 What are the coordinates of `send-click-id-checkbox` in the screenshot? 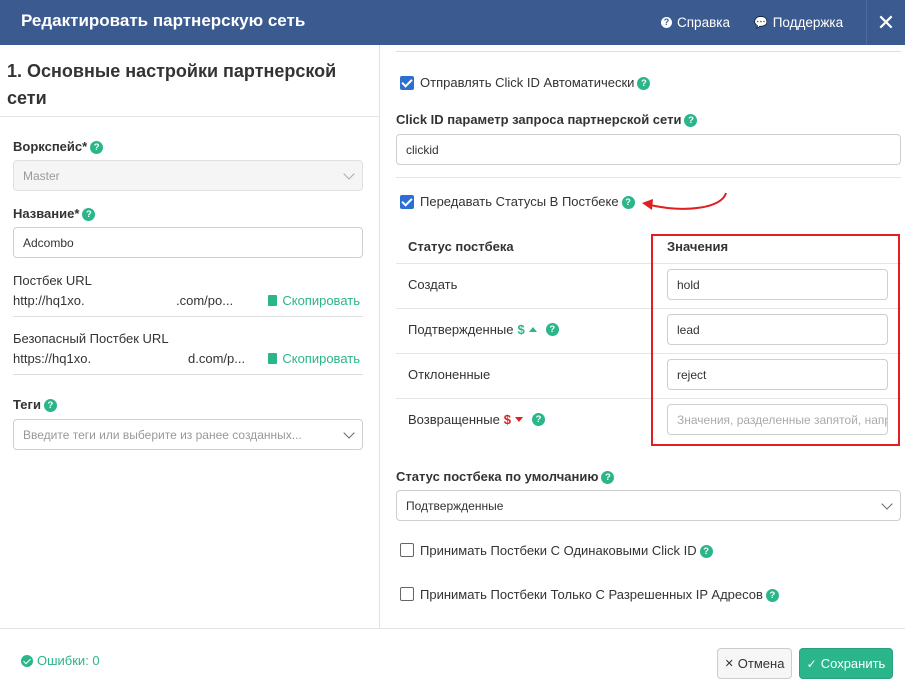 It's located at (407, 83).